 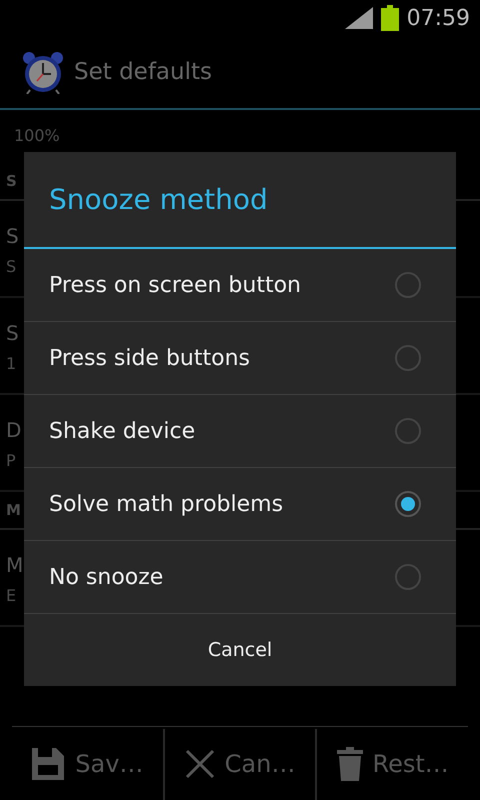 I want to click on setting-summary: P, so click(x=11, y=460).